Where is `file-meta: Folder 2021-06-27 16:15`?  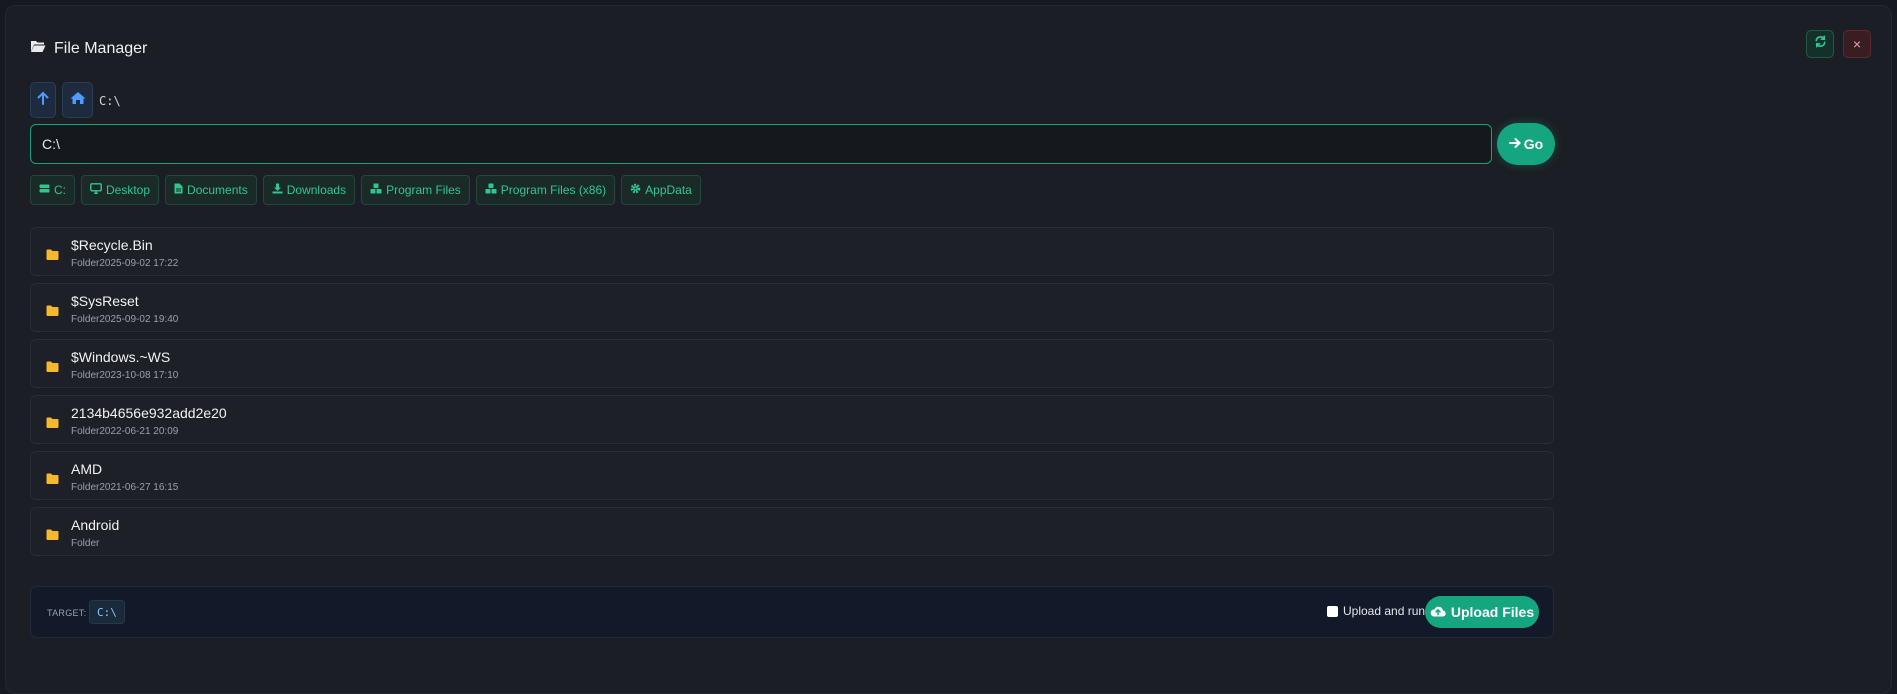 file-meta: Folder 2021-06-27 16:15 is located at coordinates (124, 487).